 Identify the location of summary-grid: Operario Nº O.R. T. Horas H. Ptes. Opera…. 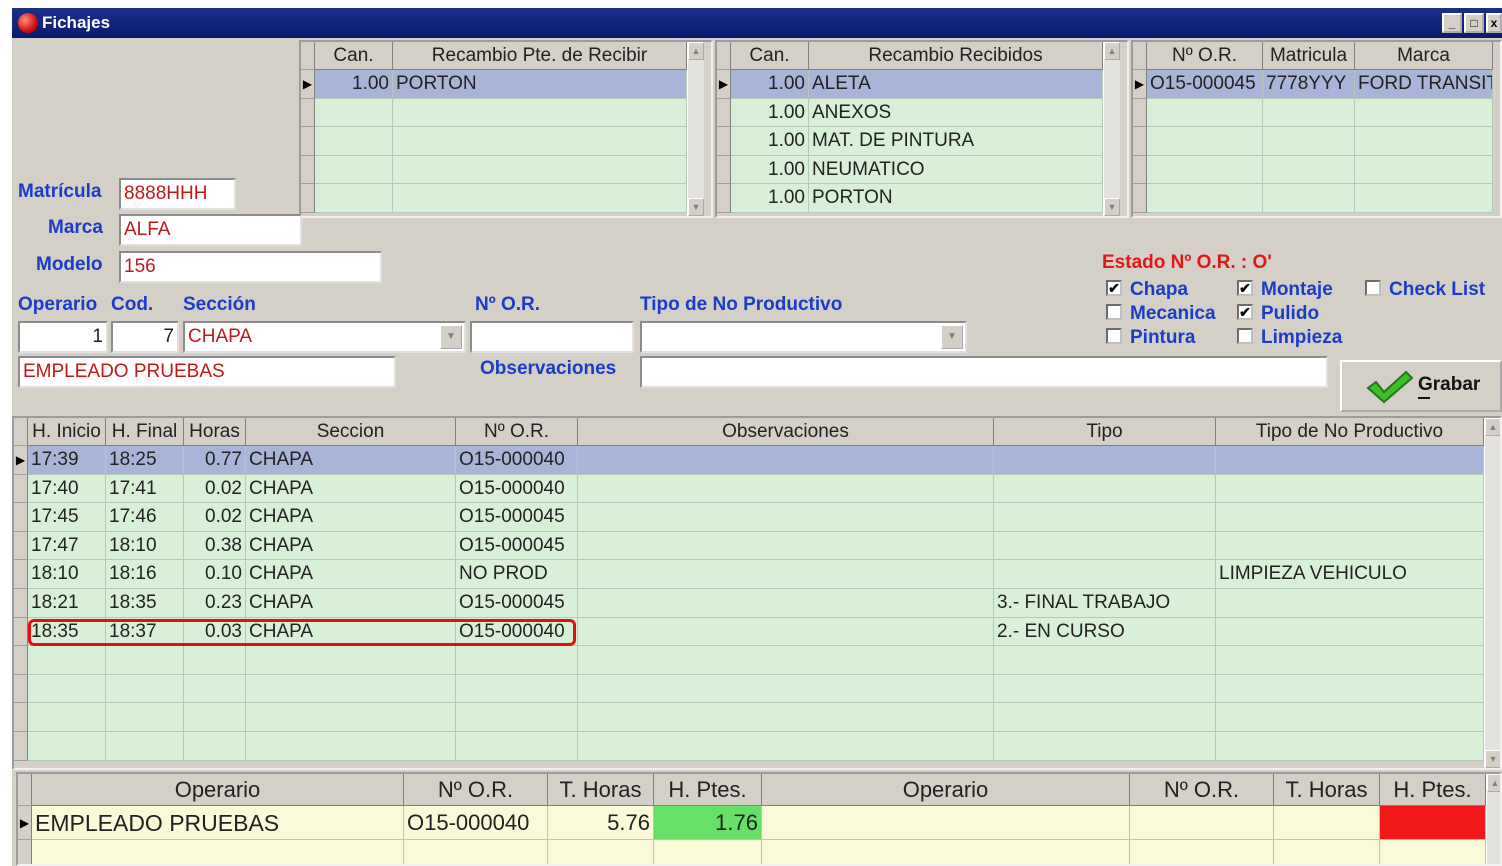
(759, 819).